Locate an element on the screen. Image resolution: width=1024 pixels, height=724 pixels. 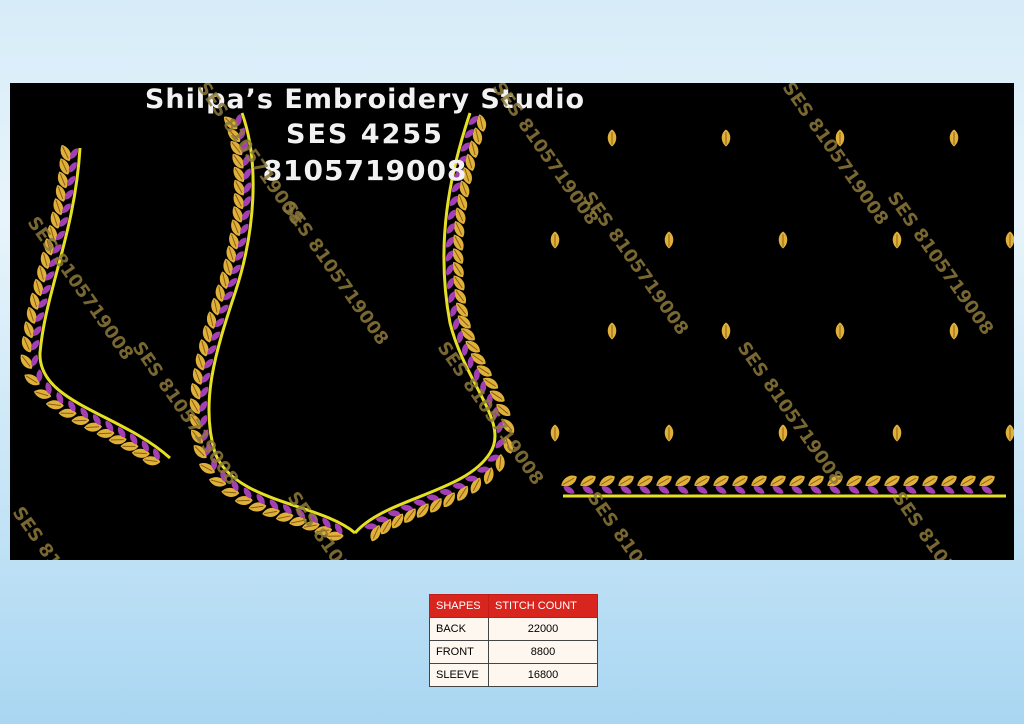
table-row: BACK 22000 is located at coordinates (513, 629).